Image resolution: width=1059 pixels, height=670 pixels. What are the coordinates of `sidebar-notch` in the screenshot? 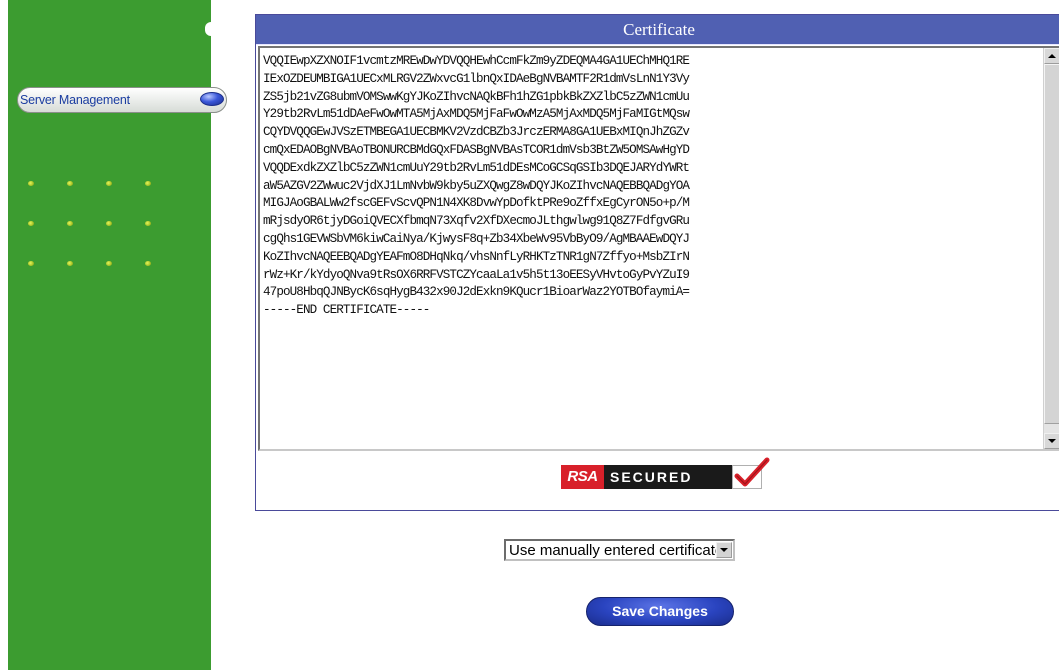 It's located at (208, 29).